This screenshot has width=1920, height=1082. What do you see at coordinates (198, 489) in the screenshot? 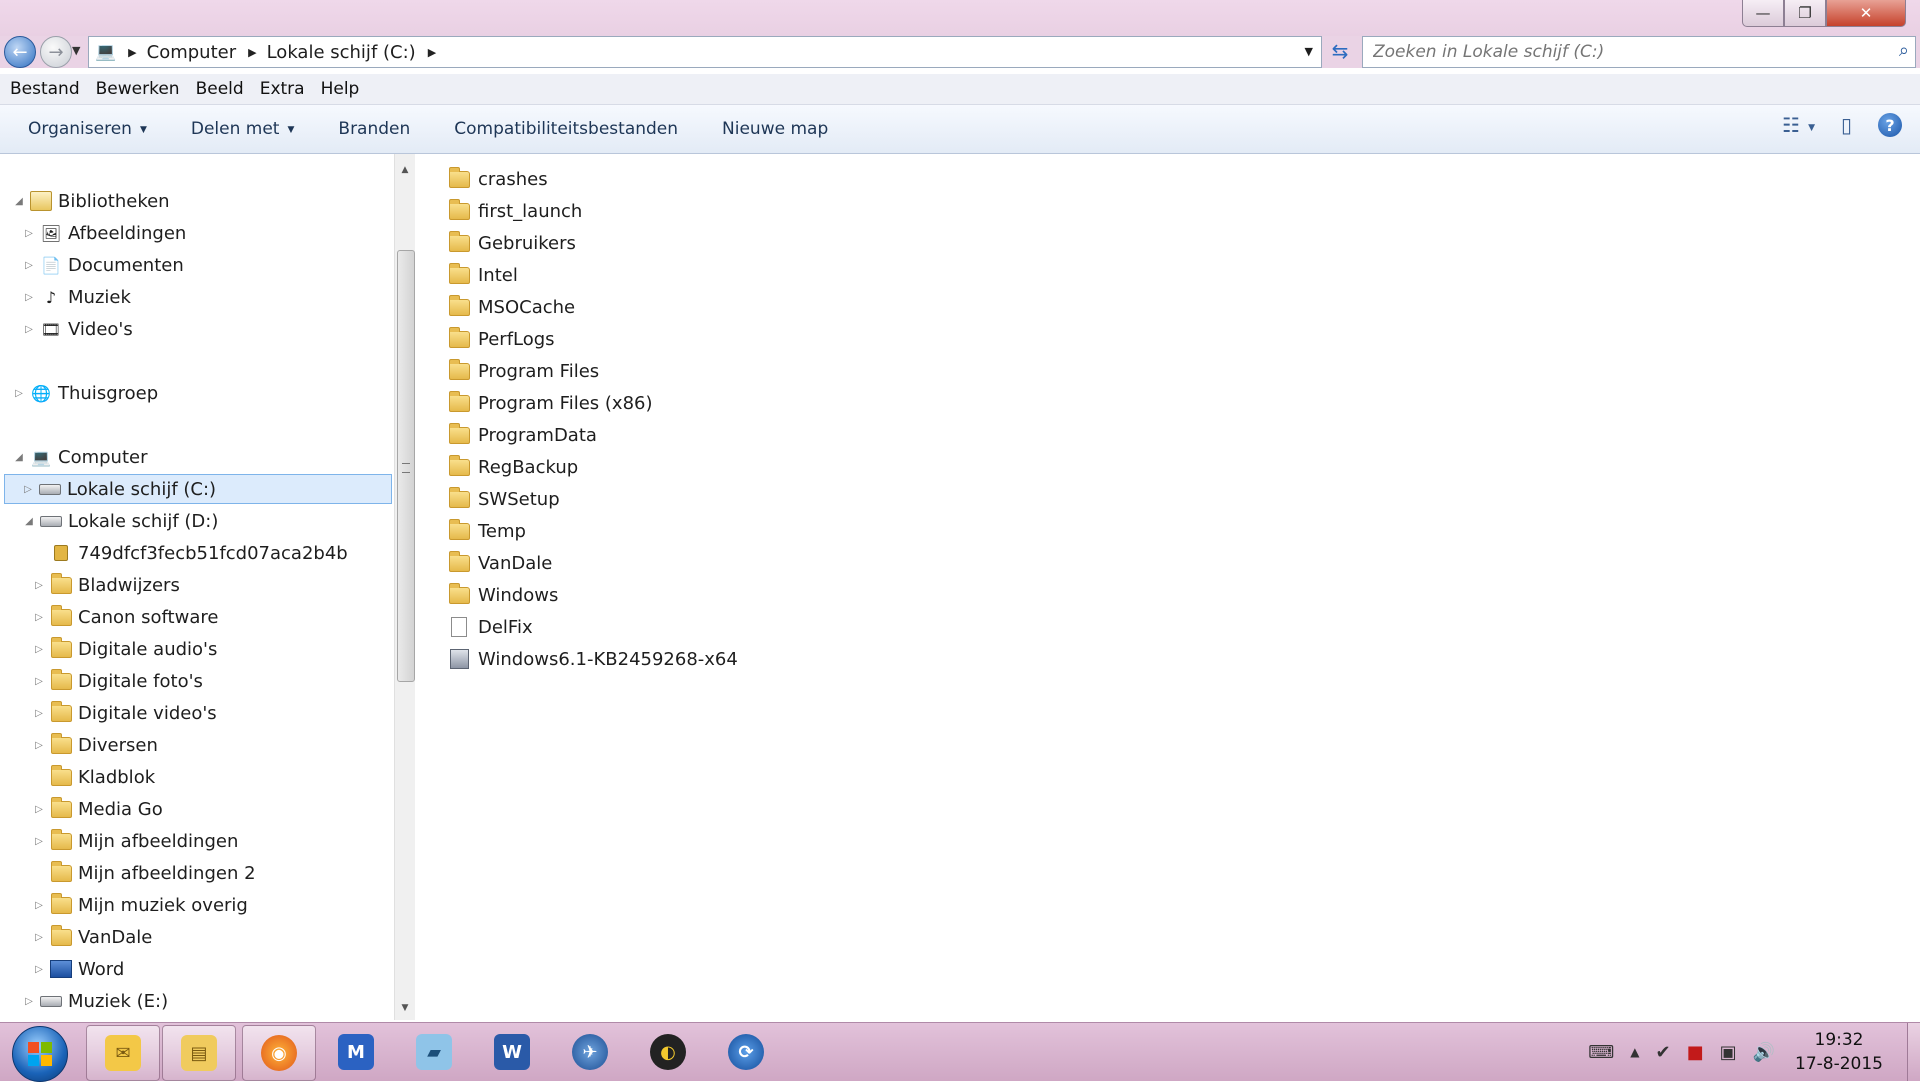
I see `tree-drive-c: ▷ Lokale schijf (C:)` at bounding box center [198, 489].